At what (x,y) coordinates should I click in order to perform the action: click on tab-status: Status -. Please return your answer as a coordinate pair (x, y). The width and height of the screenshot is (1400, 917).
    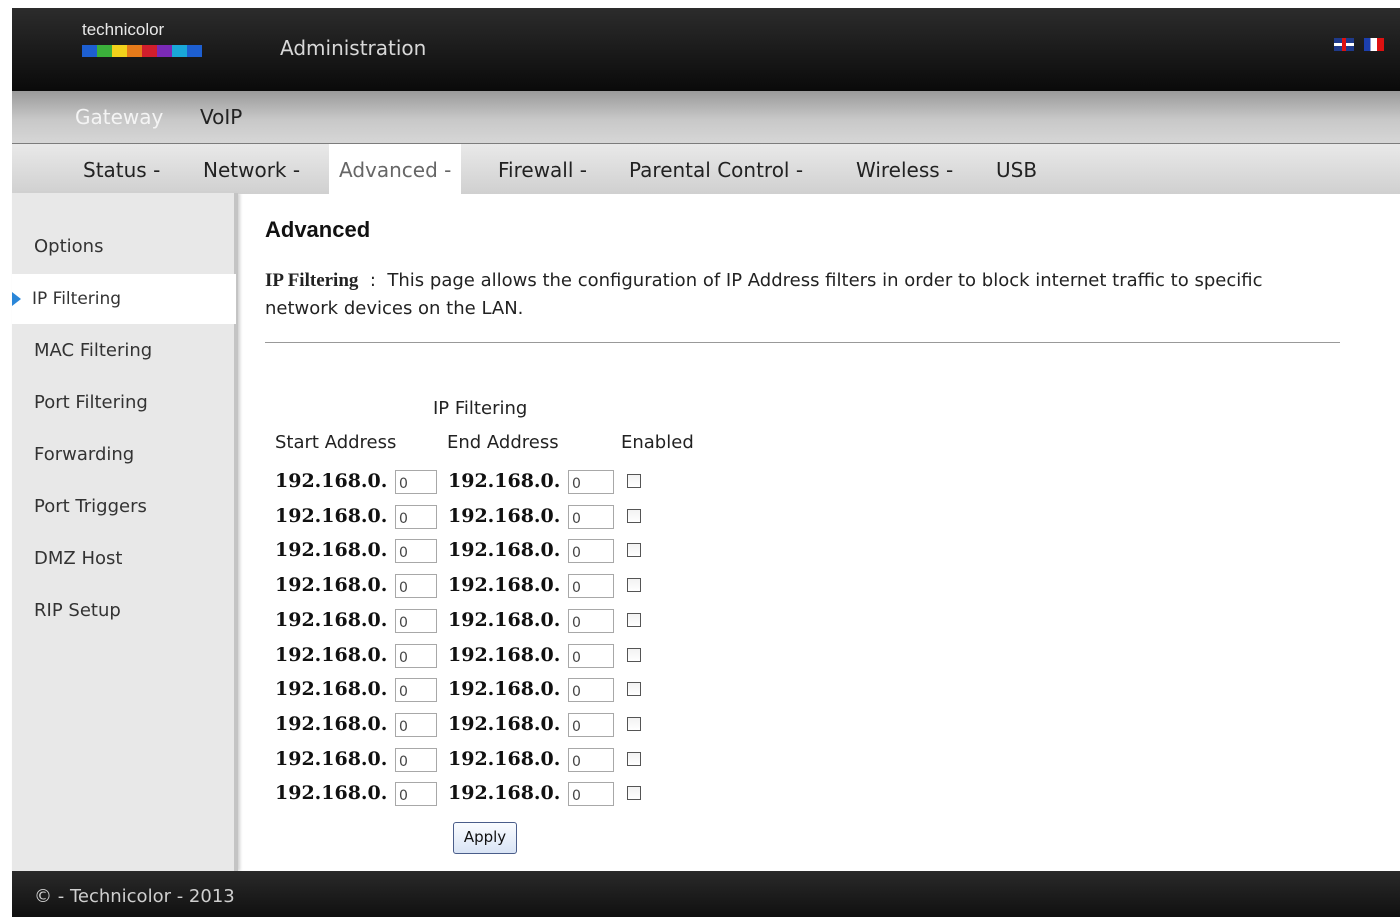
    Looking at the image, I should click on (121, 169).